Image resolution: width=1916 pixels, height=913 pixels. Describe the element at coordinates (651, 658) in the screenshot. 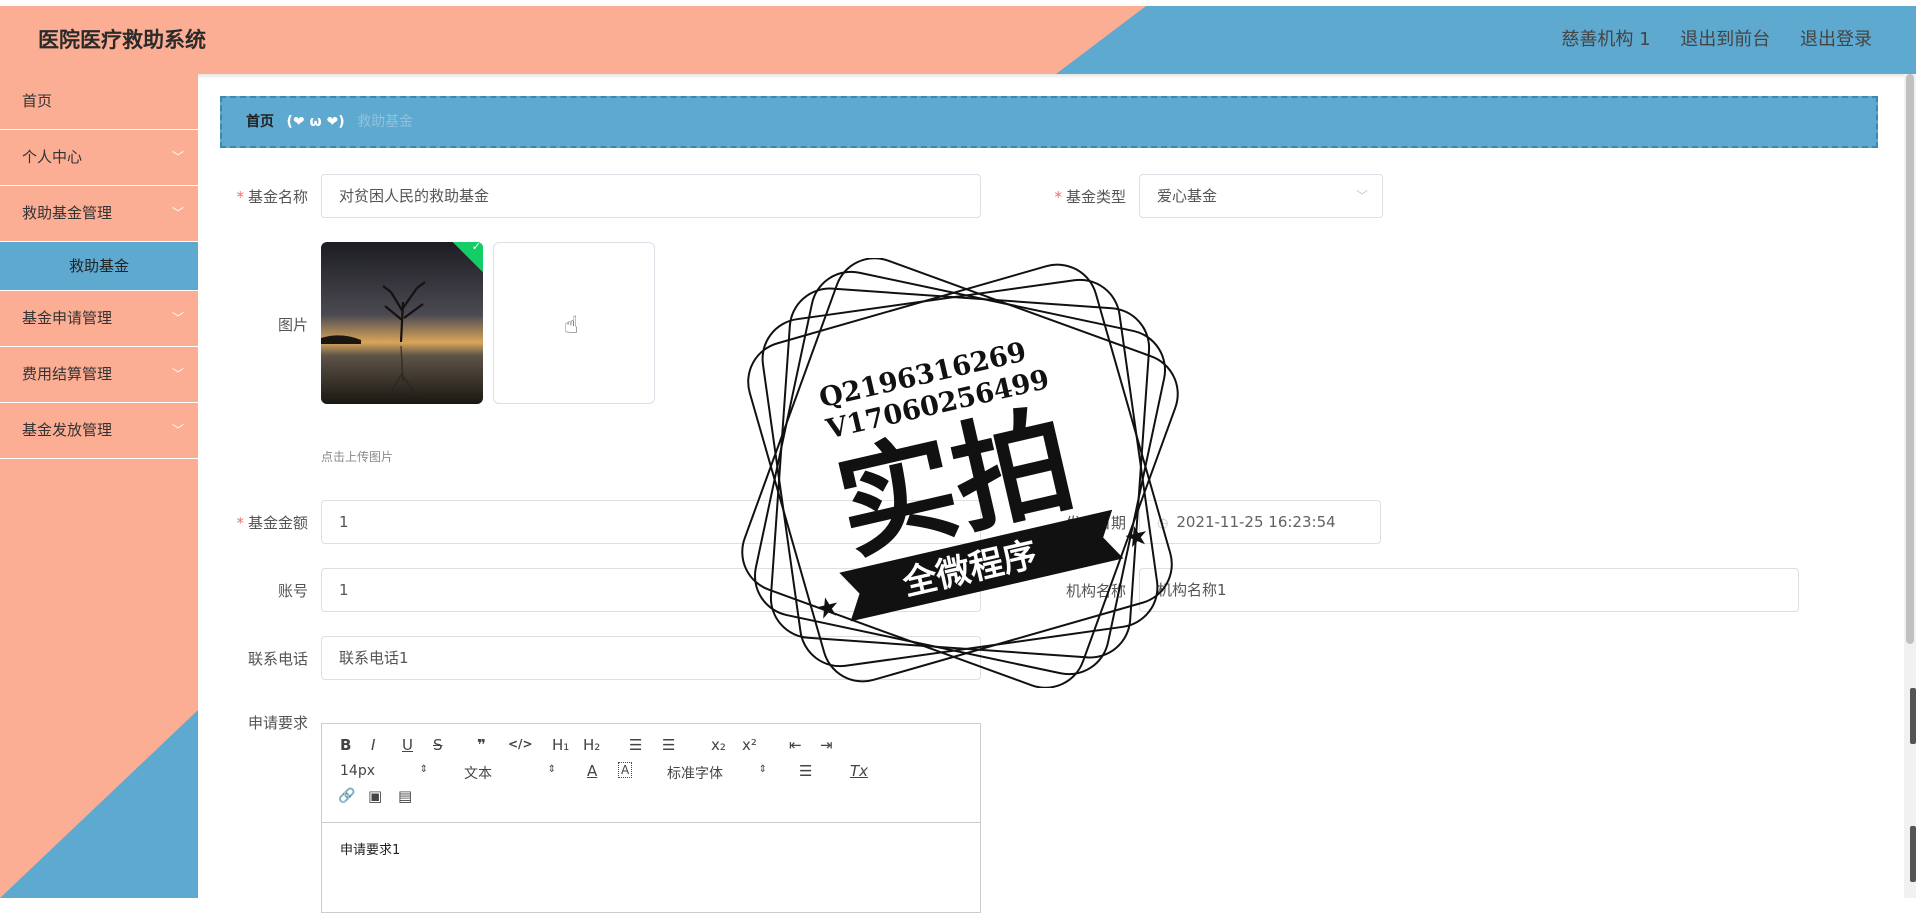

I see `phone-field: 联系电话1` at that location.